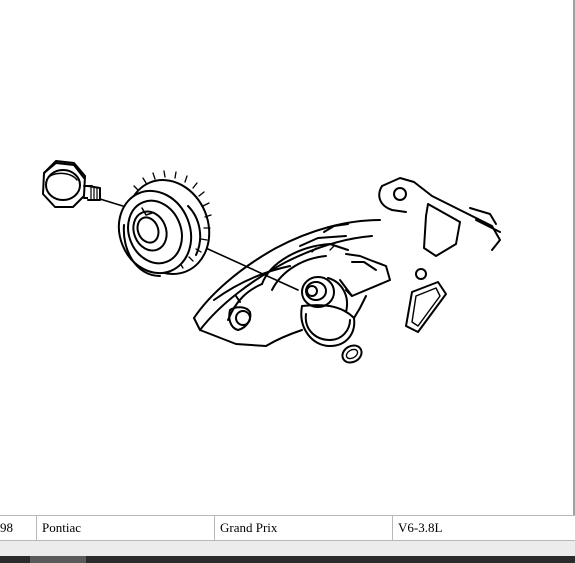  I want to click on vehicle-year: 98, so click(6, 527).